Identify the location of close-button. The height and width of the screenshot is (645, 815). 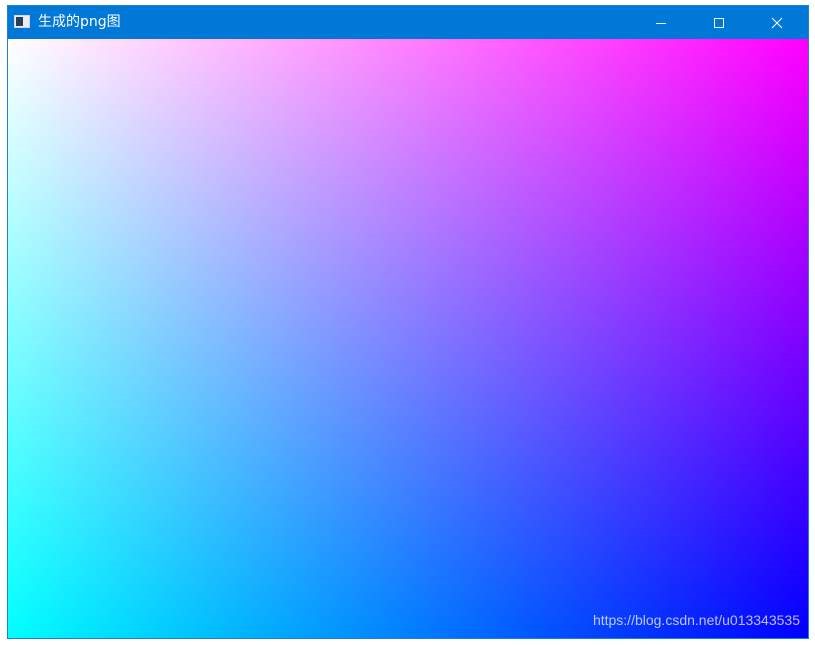
(777, 22).